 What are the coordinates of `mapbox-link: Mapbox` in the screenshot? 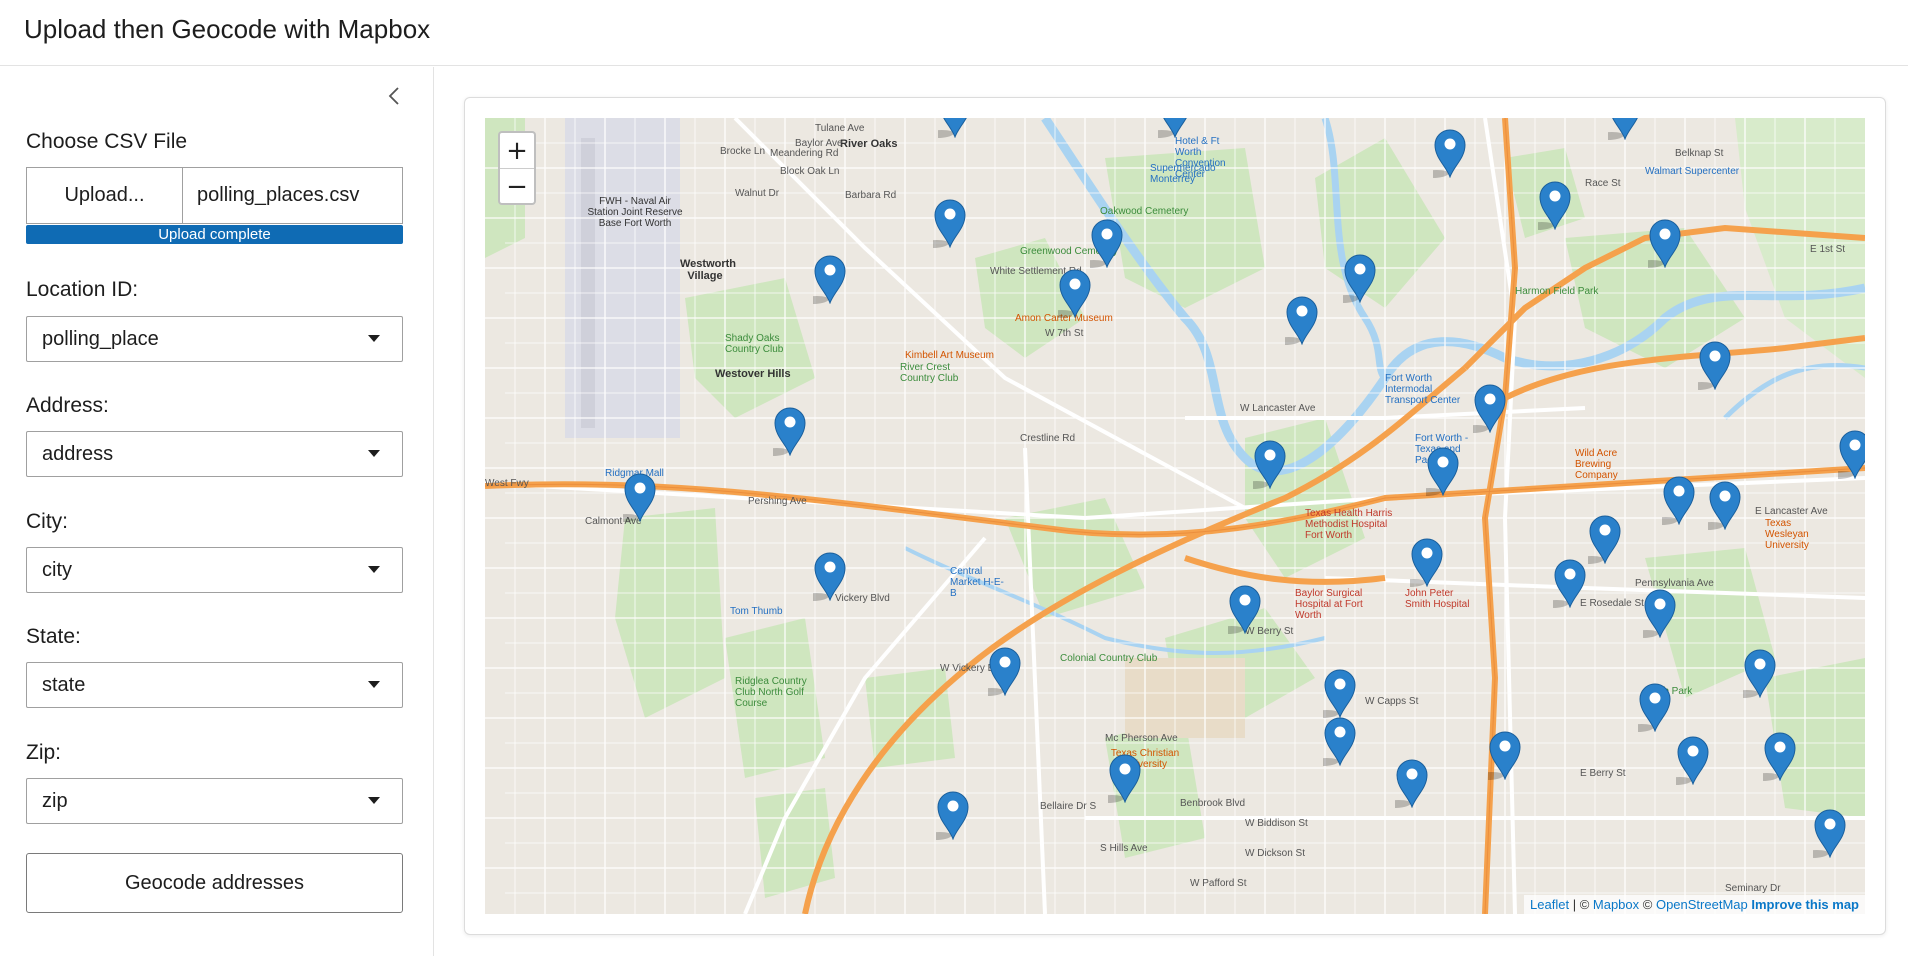 It's located at (1616, 904).